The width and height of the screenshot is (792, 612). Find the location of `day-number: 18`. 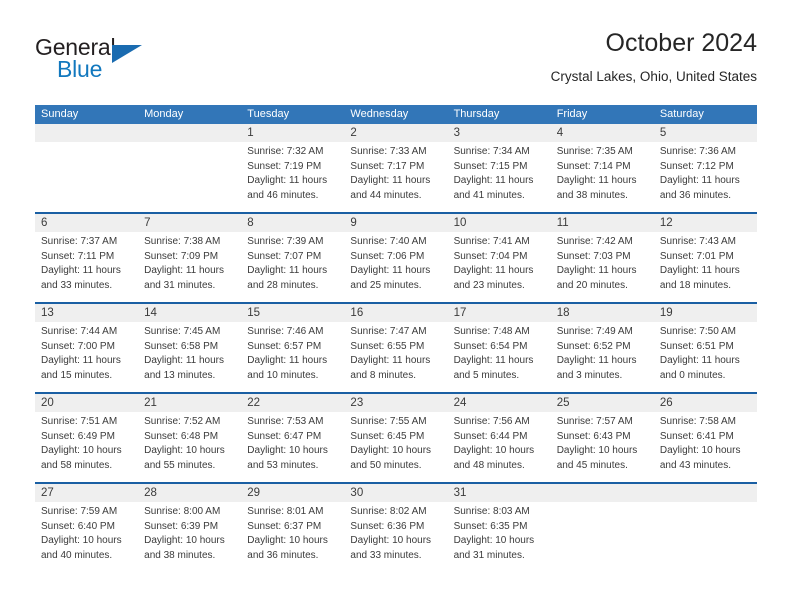

day-number: 18 is located at coordinates (563, 313).